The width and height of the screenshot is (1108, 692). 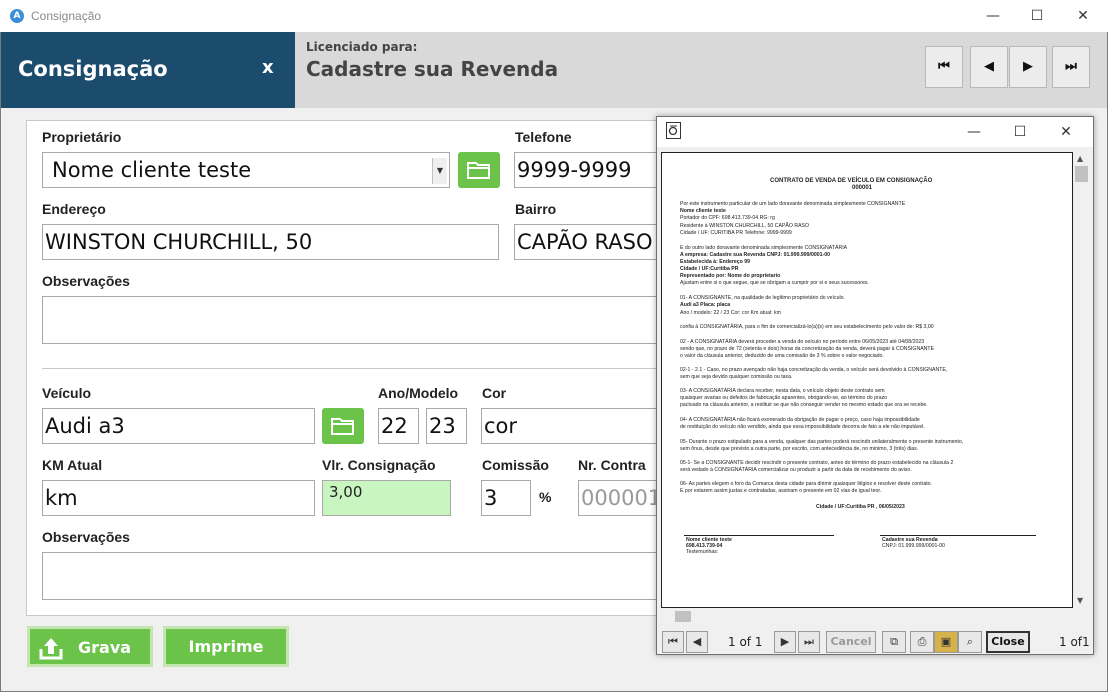 What do you see at coordinates (51, 649) in the screenshot?
I see `upload-icon` at bounding box center [51, 649].